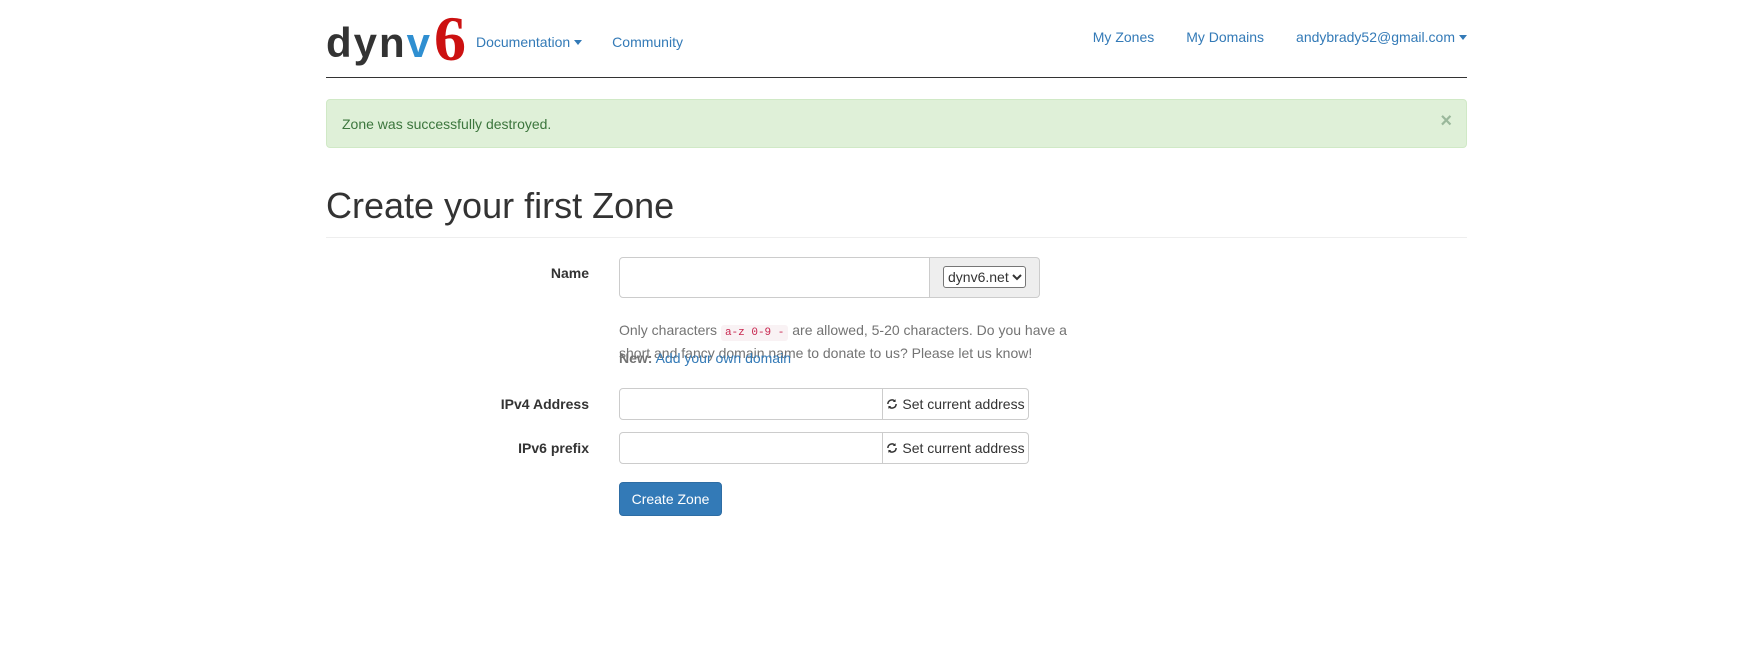 This screenshot has width=1747, height=652. What do you see at coordinates (670, 329) in the screenshot?
I see `help-text-before: Only characters` at bounding box center [670, 329].